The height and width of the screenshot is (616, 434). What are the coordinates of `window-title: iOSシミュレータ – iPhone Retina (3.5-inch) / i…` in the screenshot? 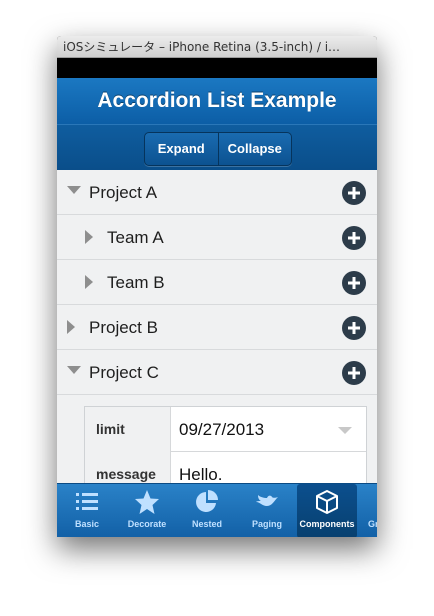 It's located at (217, 47).